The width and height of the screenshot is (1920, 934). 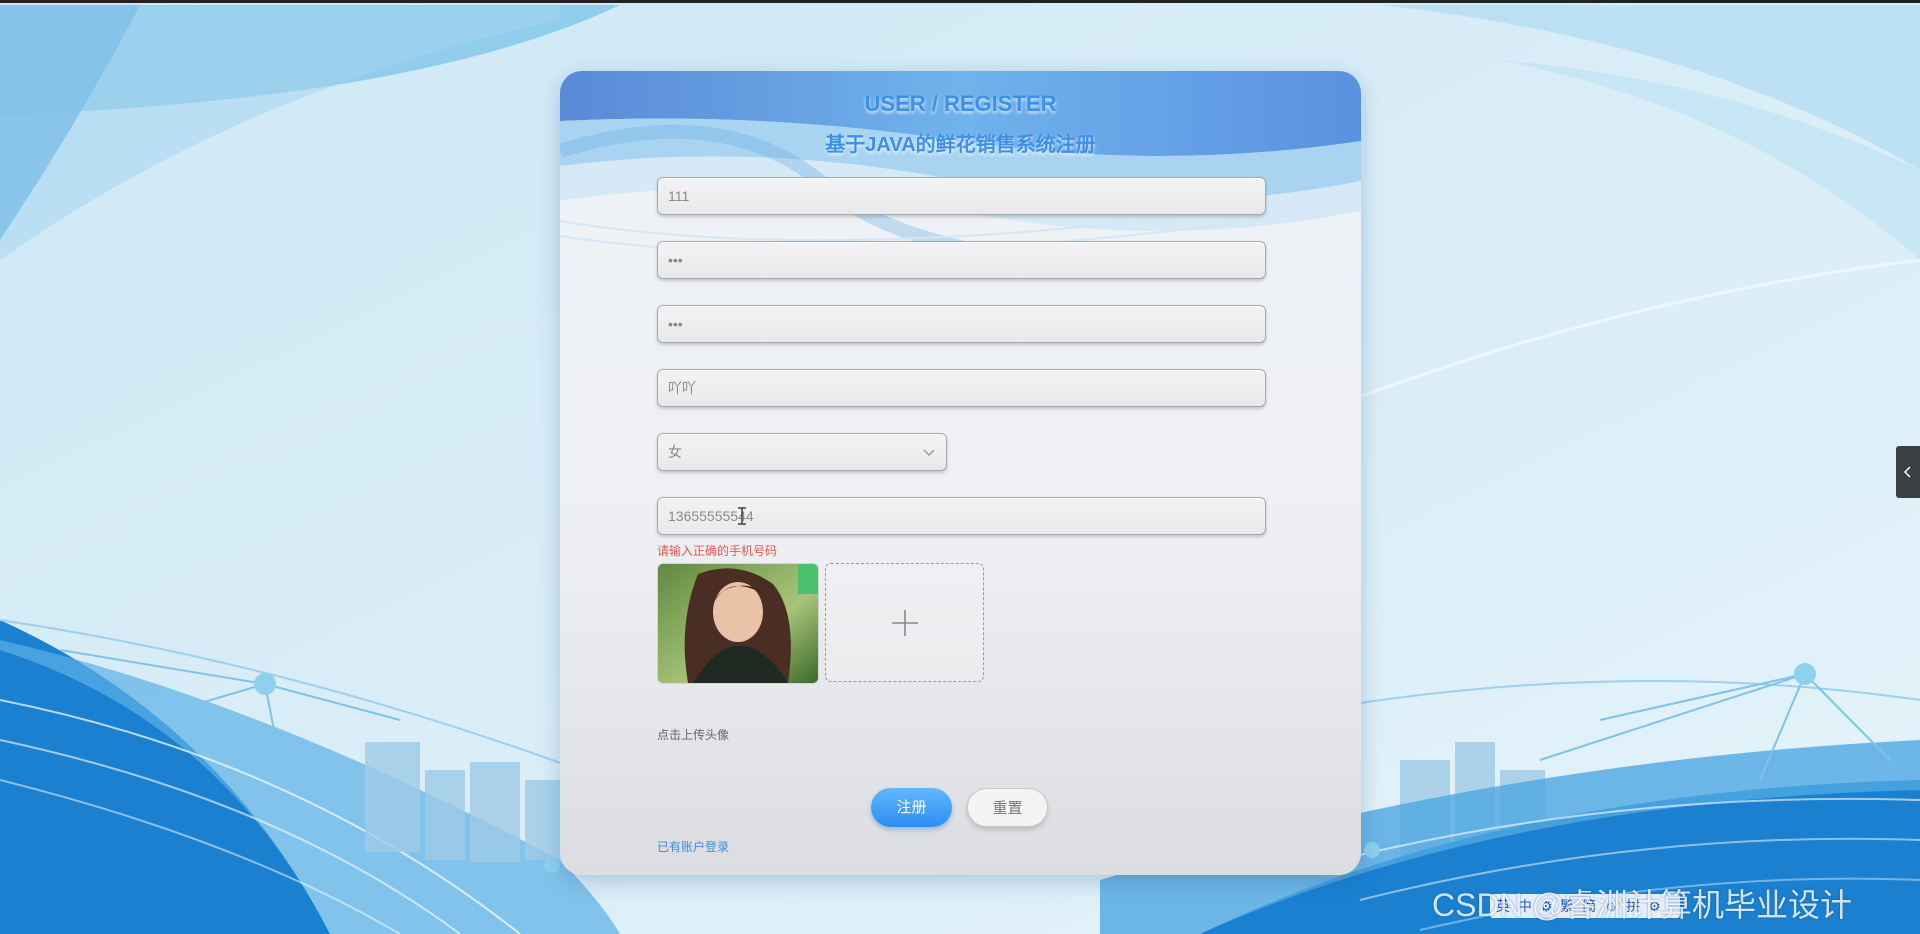 I want to click on plus-icon, so click(x=905, y=623).